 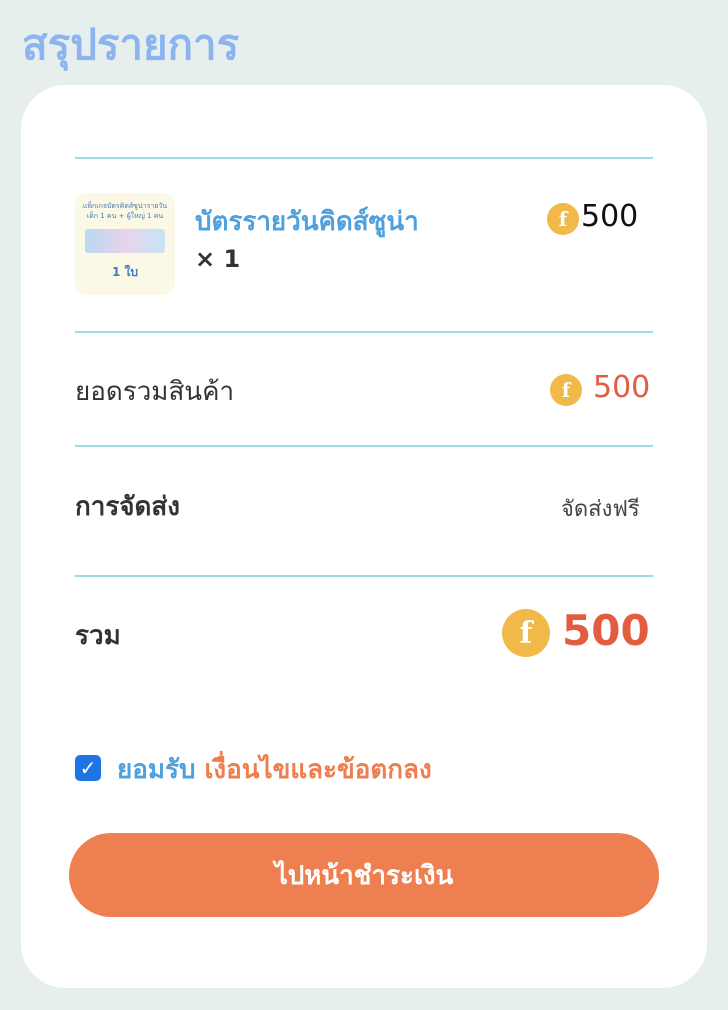 I want to click on check-icon: ✓, so click(x=88, y=768).